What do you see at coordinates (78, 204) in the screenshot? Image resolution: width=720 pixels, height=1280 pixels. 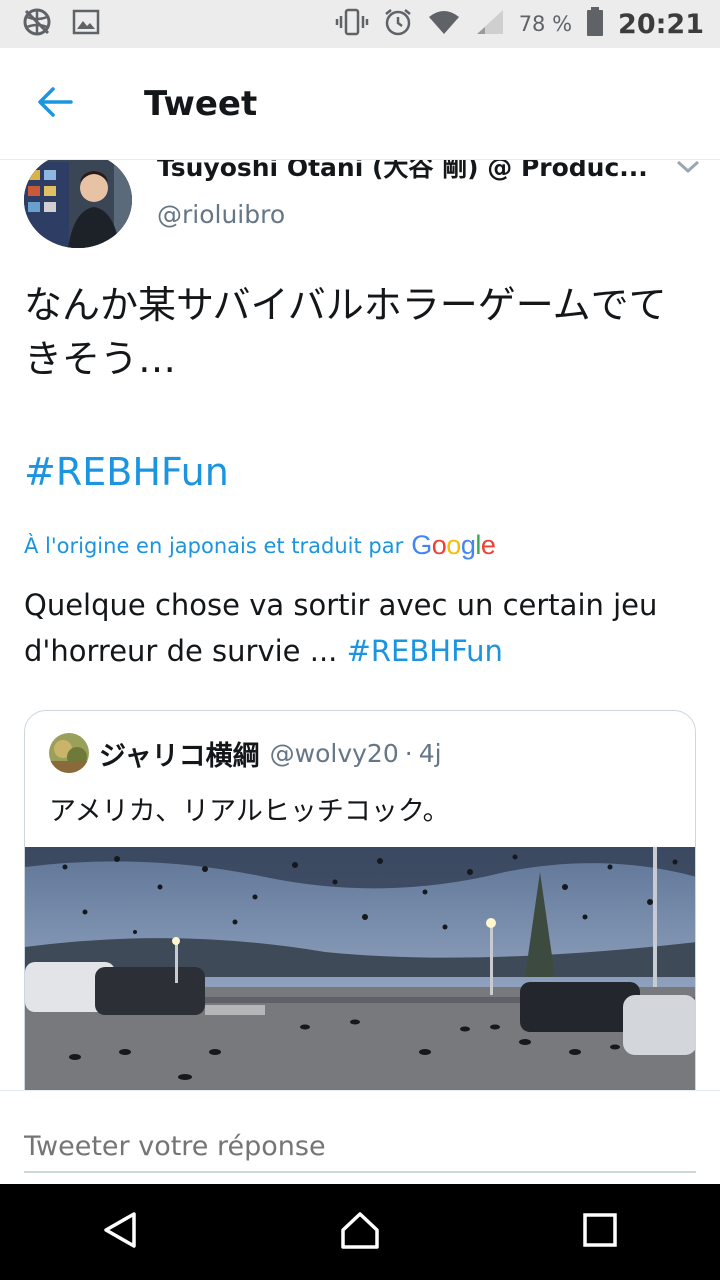 I see `avatar` at bounding box center [78, 204].